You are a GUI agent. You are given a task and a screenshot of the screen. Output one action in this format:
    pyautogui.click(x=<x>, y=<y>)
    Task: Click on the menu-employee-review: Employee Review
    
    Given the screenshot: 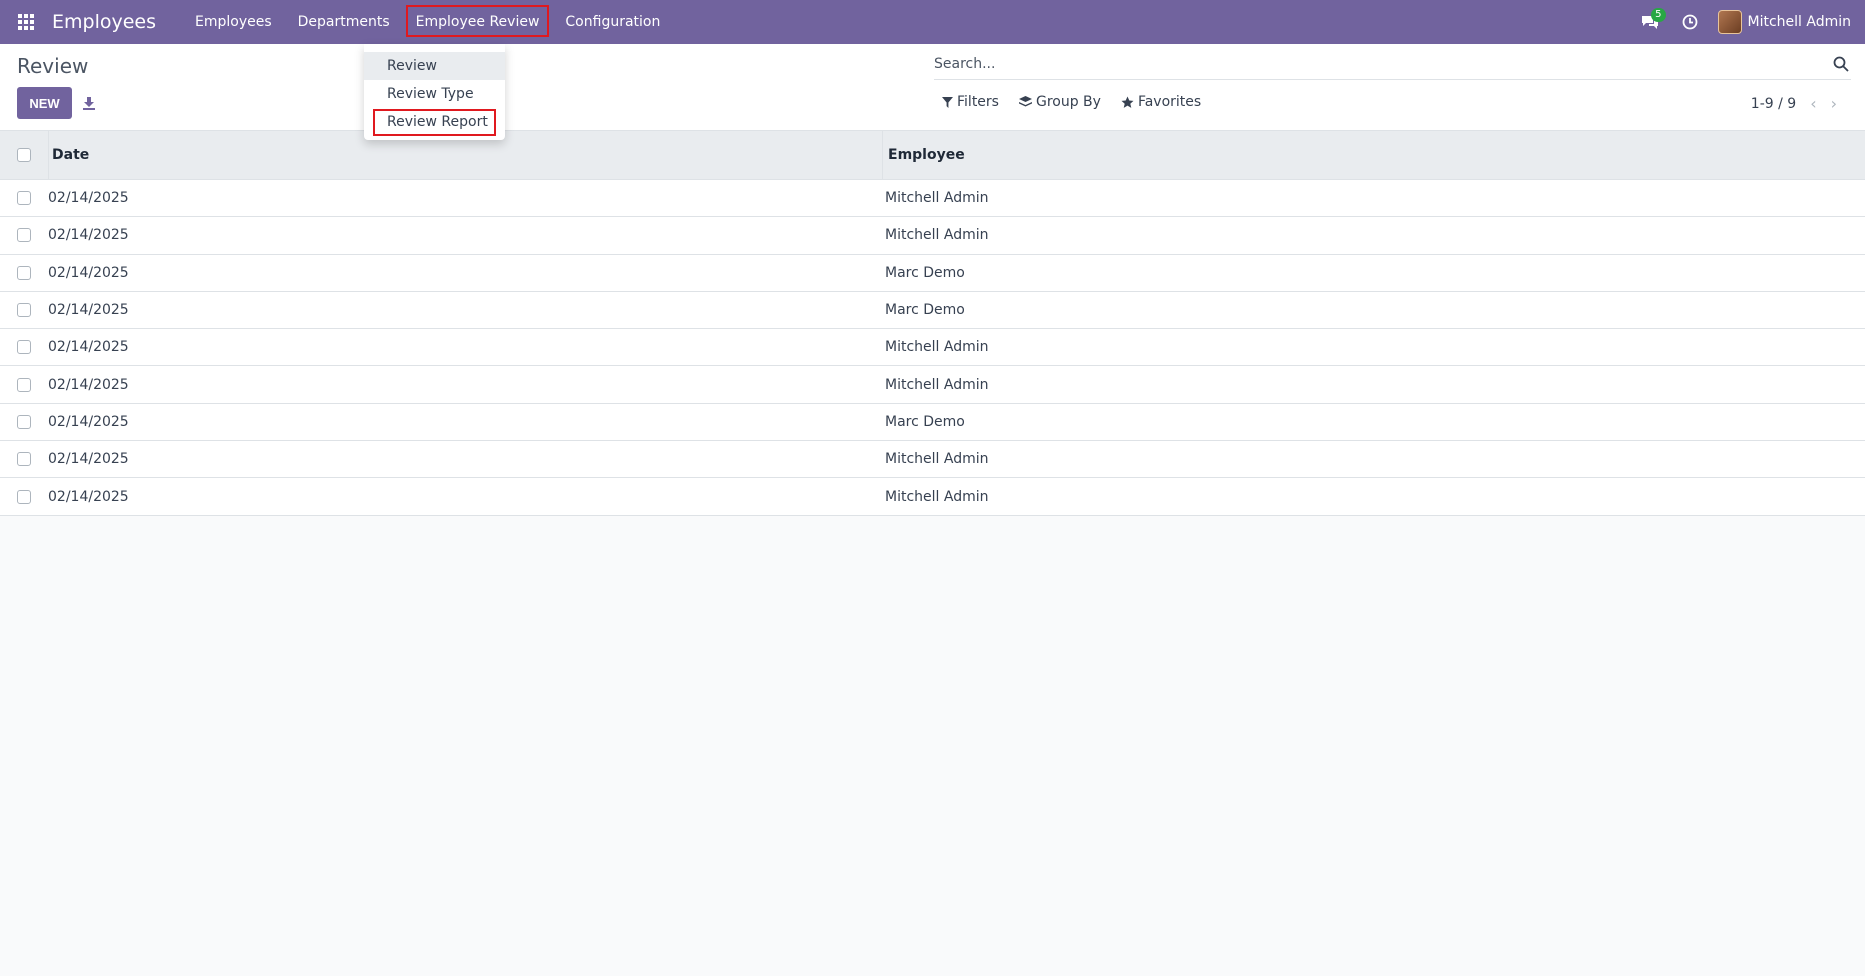 What is the action you would take?
    pyautogui.click(x=478, y=22)
    